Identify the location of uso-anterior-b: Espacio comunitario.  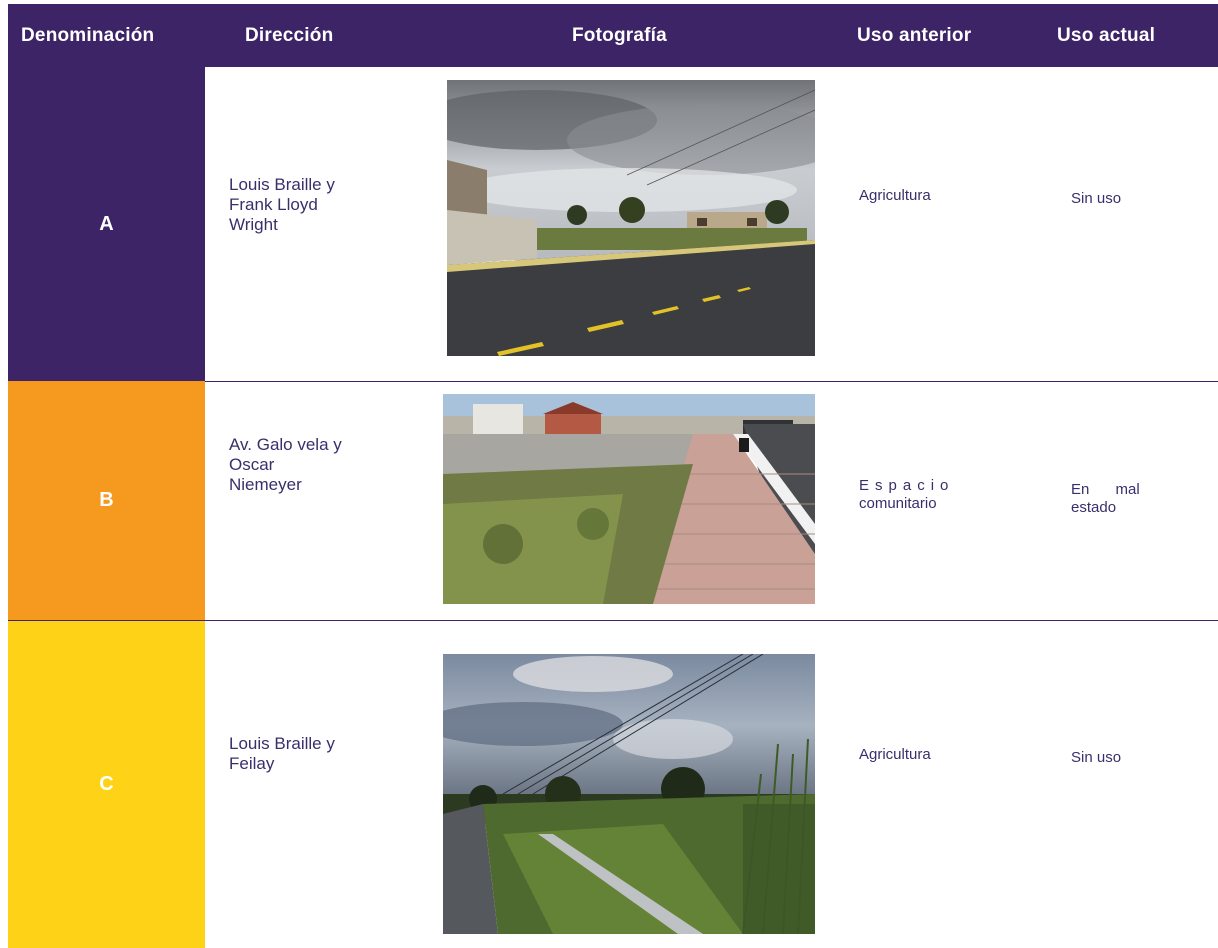
(907, 494).